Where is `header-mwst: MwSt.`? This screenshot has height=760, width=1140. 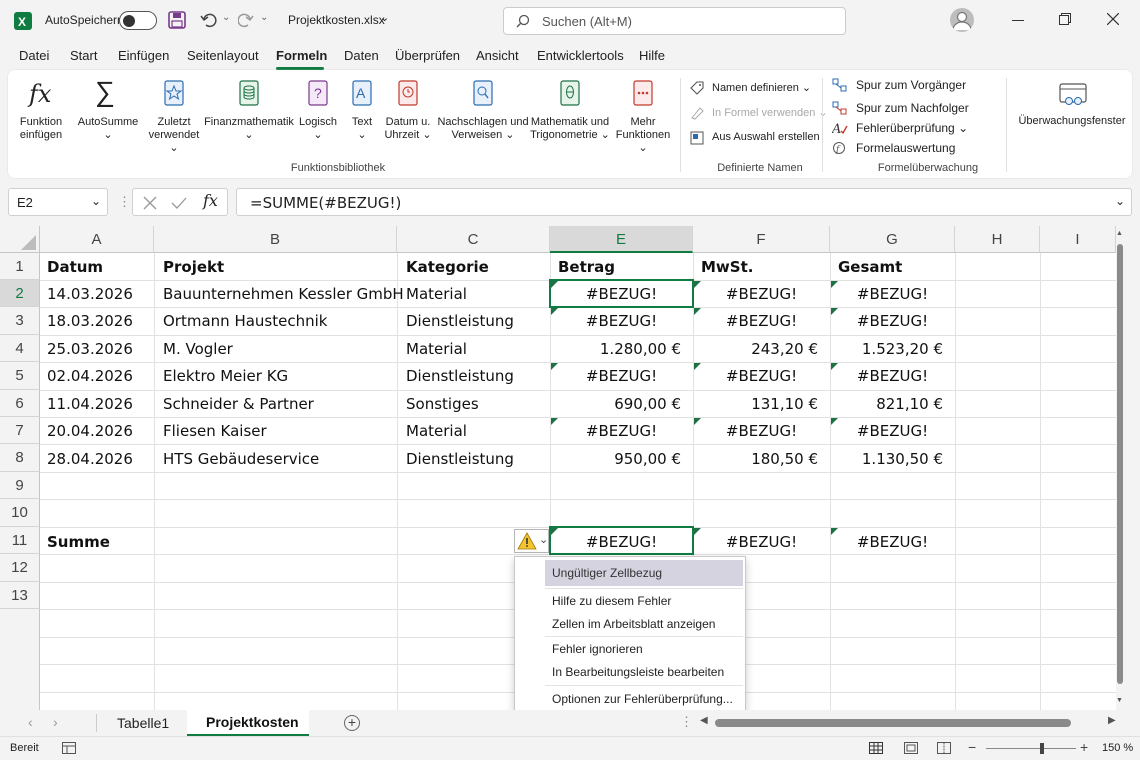
header-mwst: MwSt. is located at coordinates (727, 267).